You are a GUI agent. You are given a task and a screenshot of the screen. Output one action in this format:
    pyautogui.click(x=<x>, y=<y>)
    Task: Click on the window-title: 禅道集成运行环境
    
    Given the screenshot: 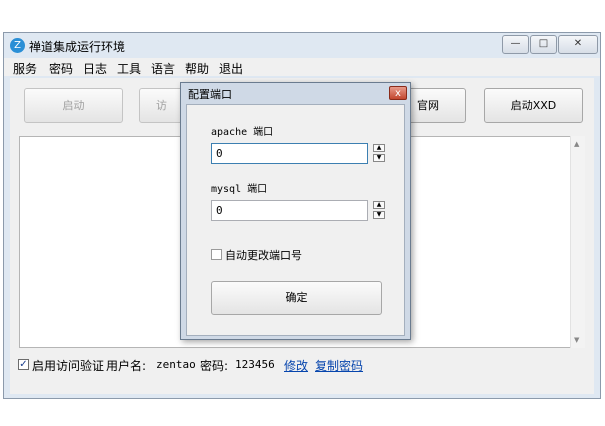 What is the action you would take?
    pyautogui.click(x=77, y=47)
    